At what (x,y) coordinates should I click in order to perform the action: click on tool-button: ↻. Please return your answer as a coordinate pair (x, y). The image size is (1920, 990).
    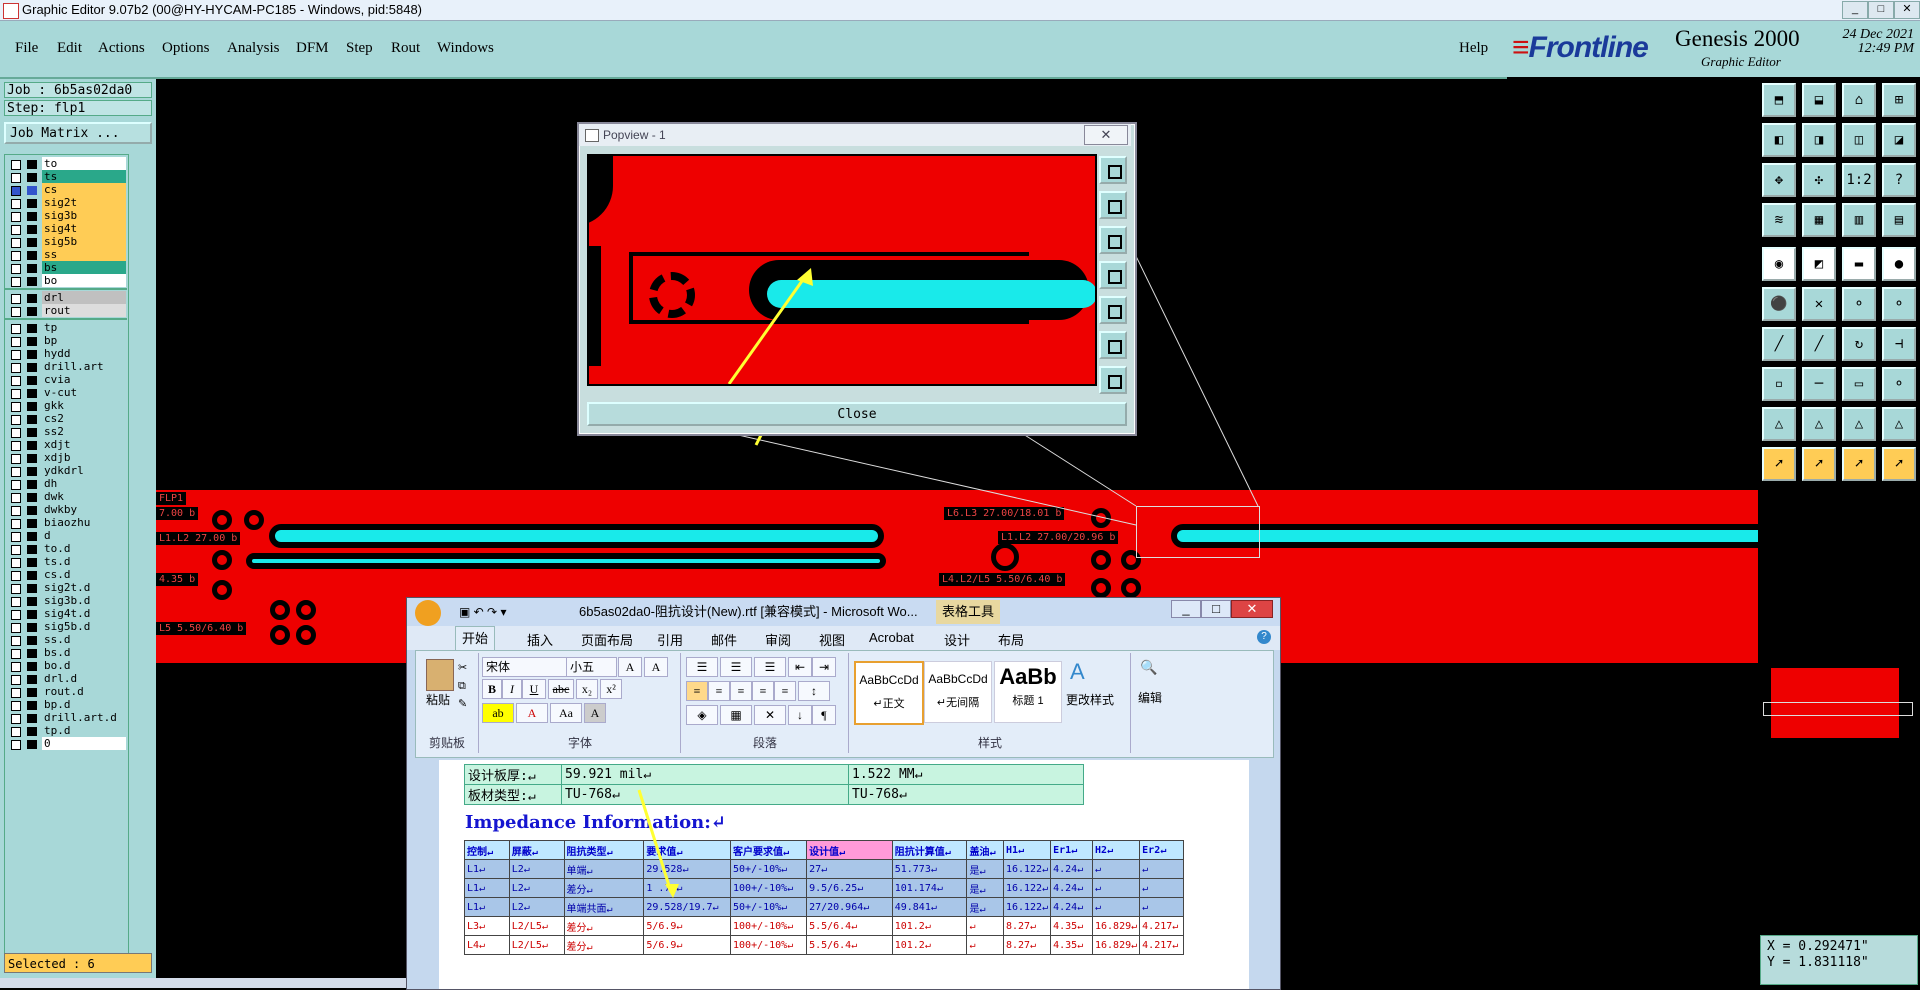
    Looking at the image, I should click on (1859, 344).